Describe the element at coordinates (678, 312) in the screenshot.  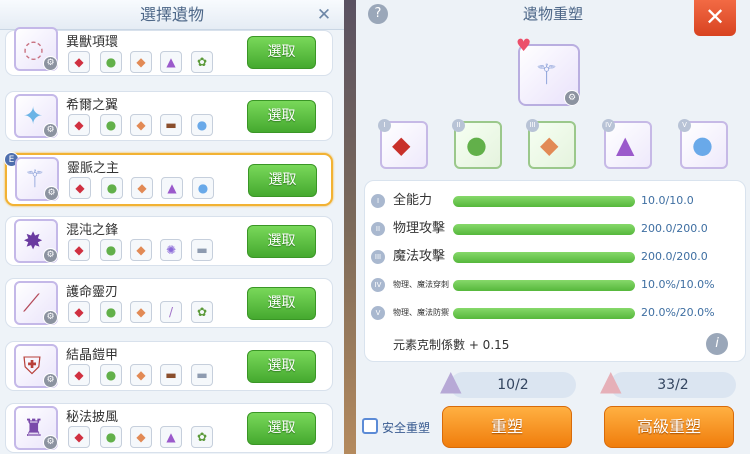
I see `stat-value: 20.0%/20.0%` at that location.